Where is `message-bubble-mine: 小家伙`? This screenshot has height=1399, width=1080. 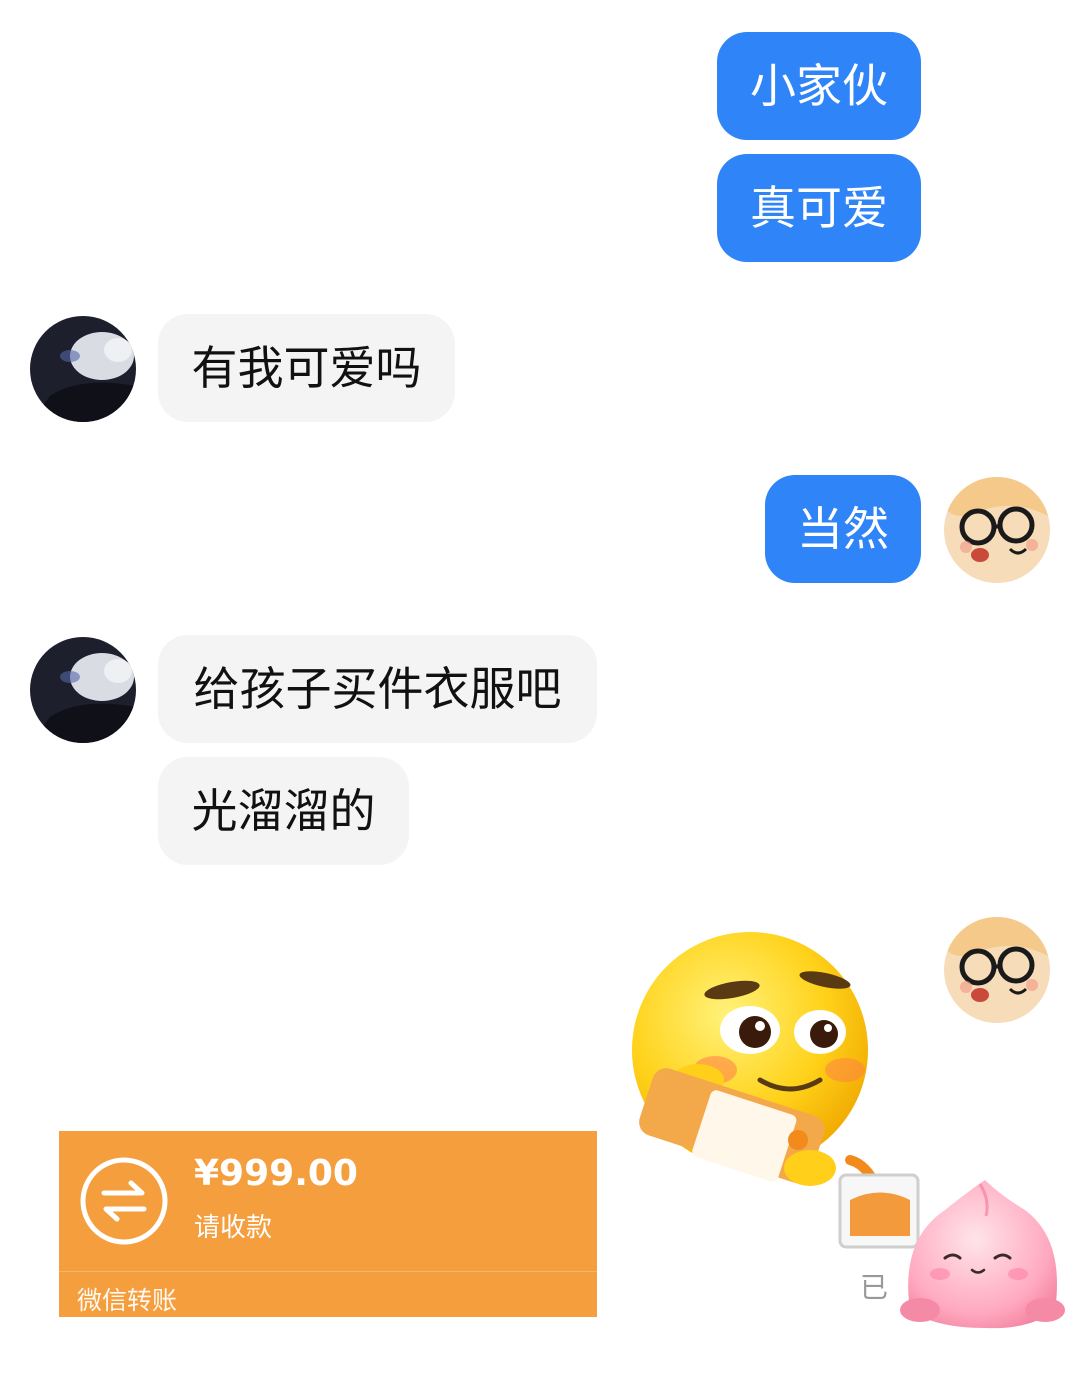
message-bubble-mine: 小家伙 is located at coordinates (819, 86).